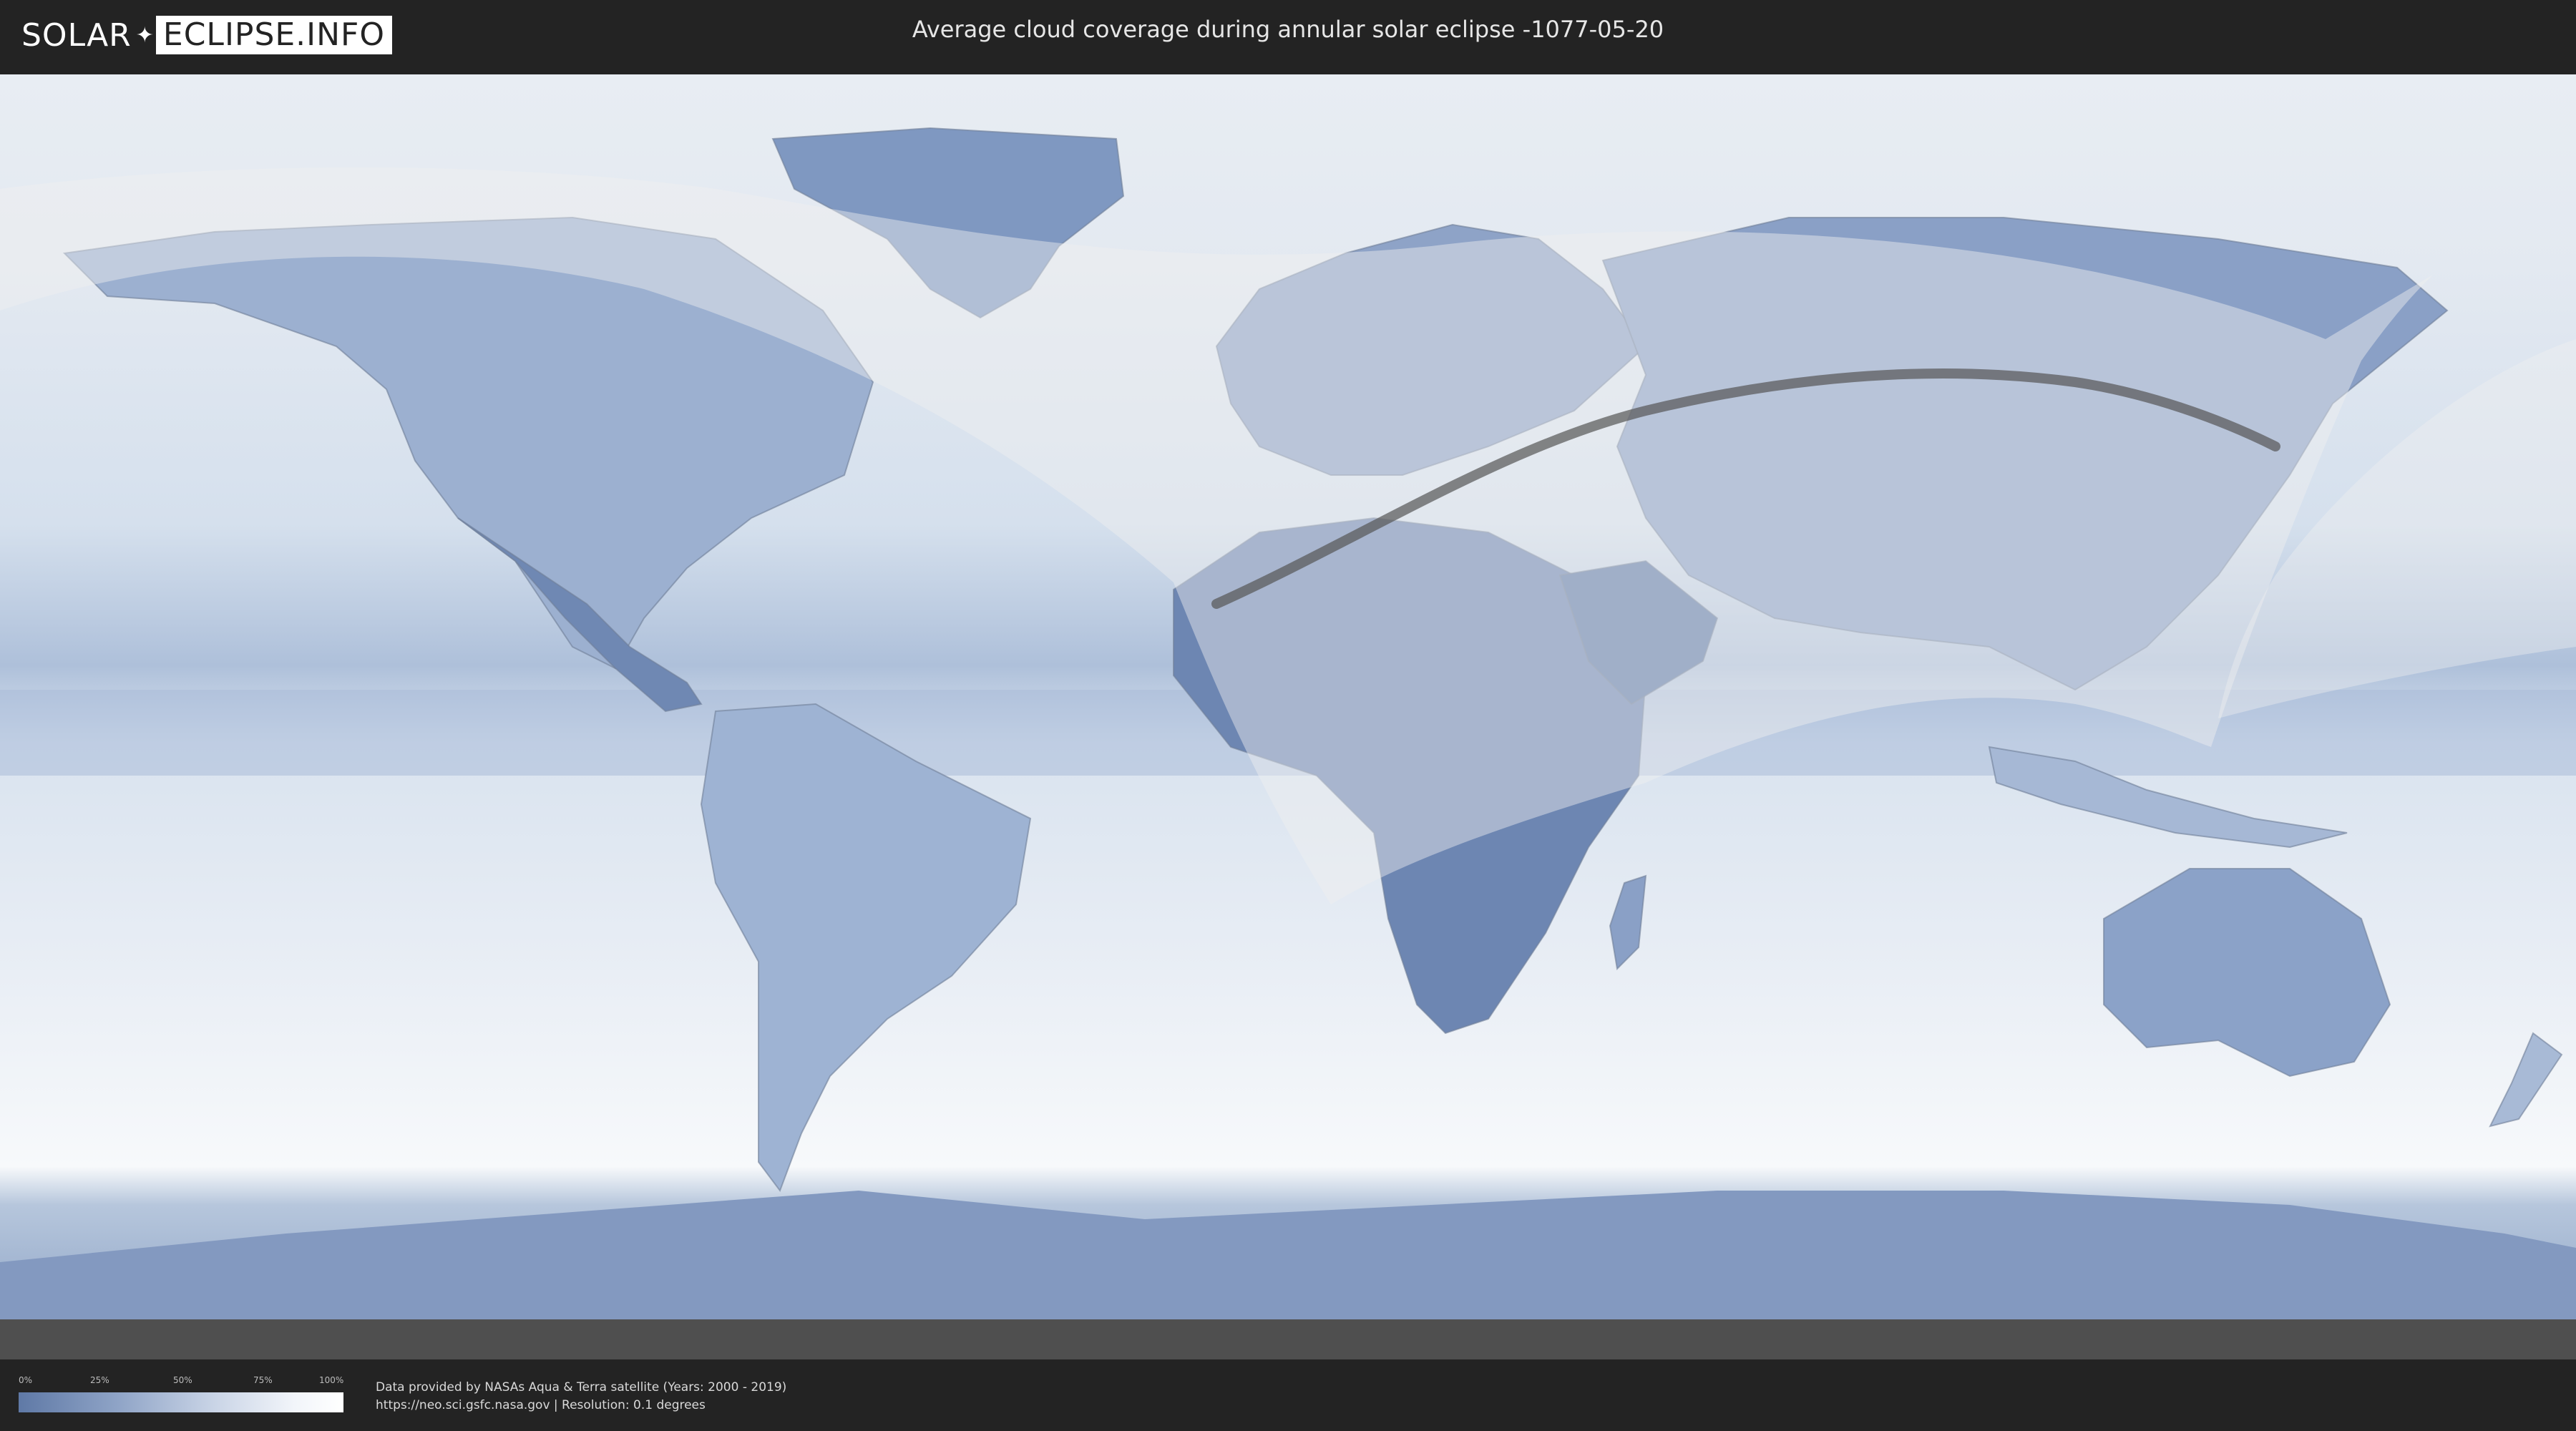 Image resolution: width=2576 pixels, height=1431 pixels. I want to click on map-bottom-edge, so click(1288, 1339).